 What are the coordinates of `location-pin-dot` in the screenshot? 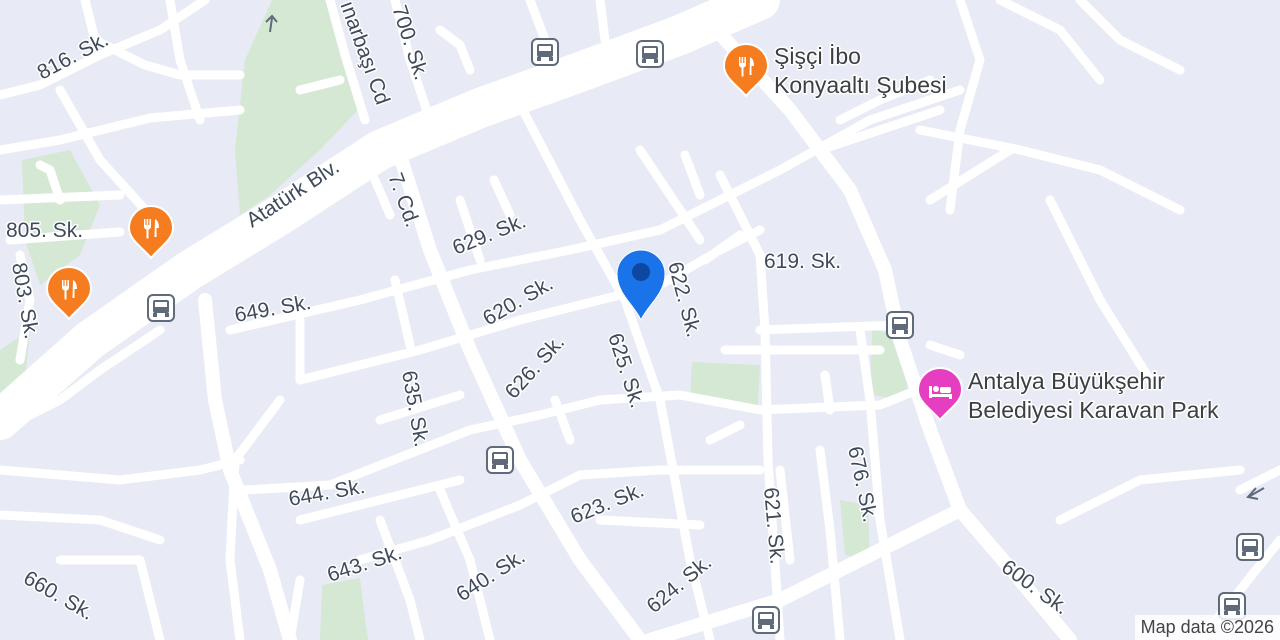 It's located at (641, 272).